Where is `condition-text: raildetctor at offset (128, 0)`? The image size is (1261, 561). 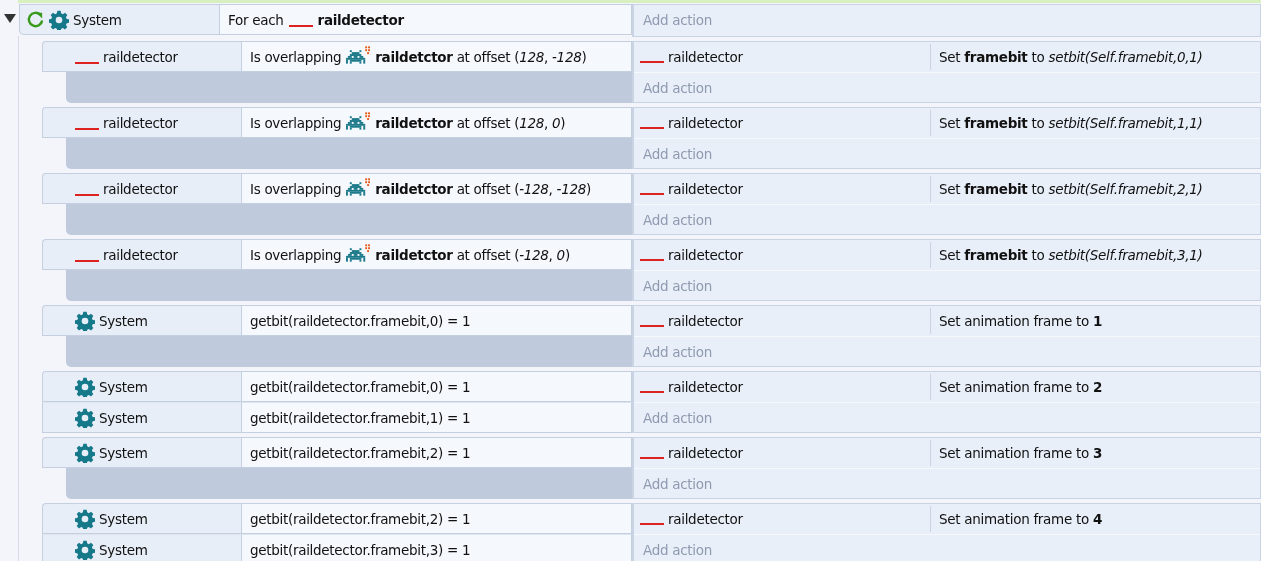
condition-text: raildetctor at offset (128, 0) is located at coordinates (470, 122).